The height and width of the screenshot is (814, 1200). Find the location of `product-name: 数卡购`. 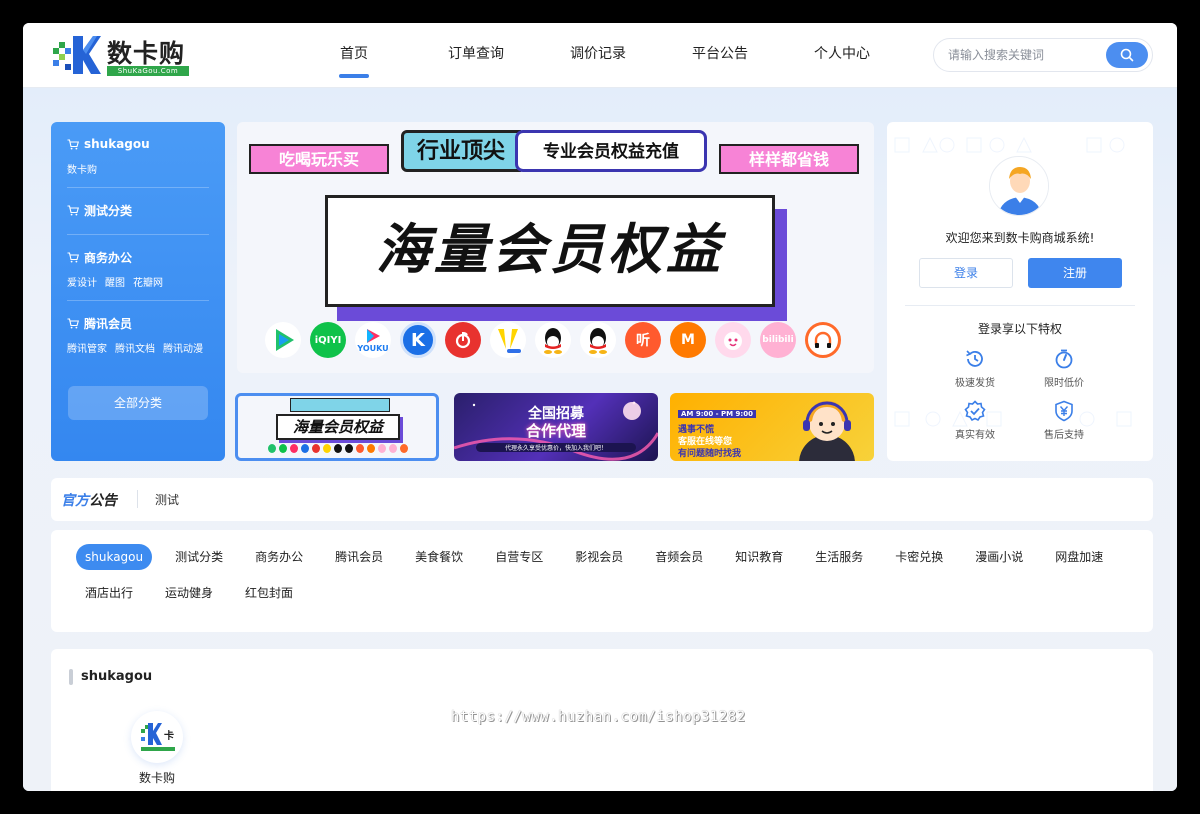

product-name: 数卡购 is located at coordinates (156, 778).